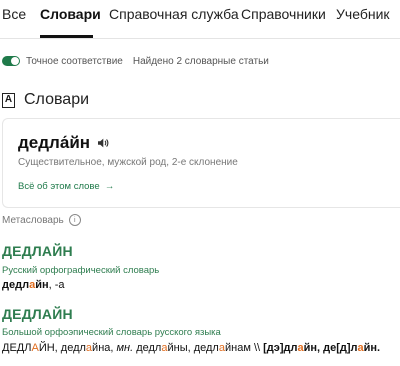 The height and width of the screenshot is (366, 400). Describe the element at coordinates (363, 14) in the screenshot. I see `tab-textbook: Учебник` at that location.